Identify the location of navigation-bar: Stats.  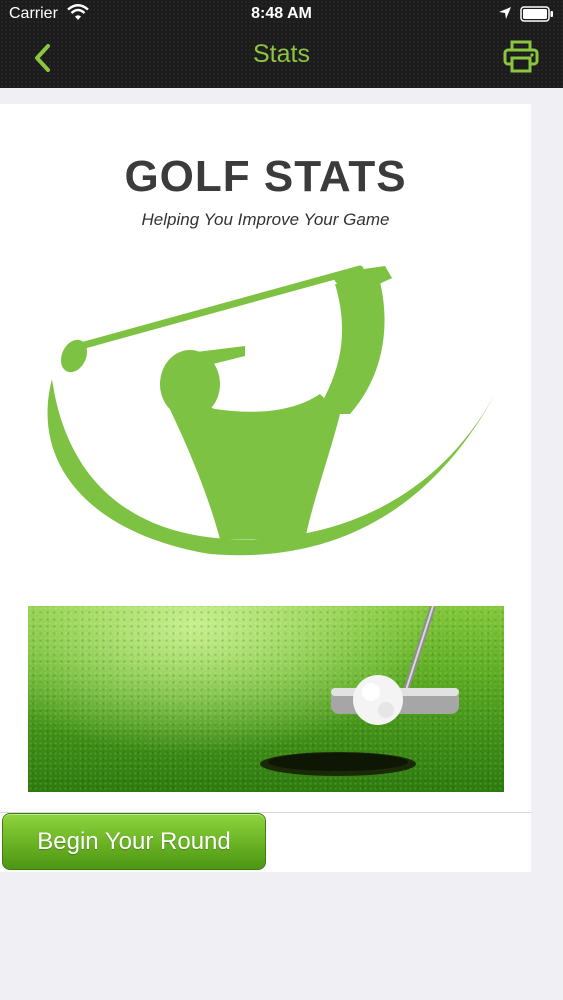
(281, 58).